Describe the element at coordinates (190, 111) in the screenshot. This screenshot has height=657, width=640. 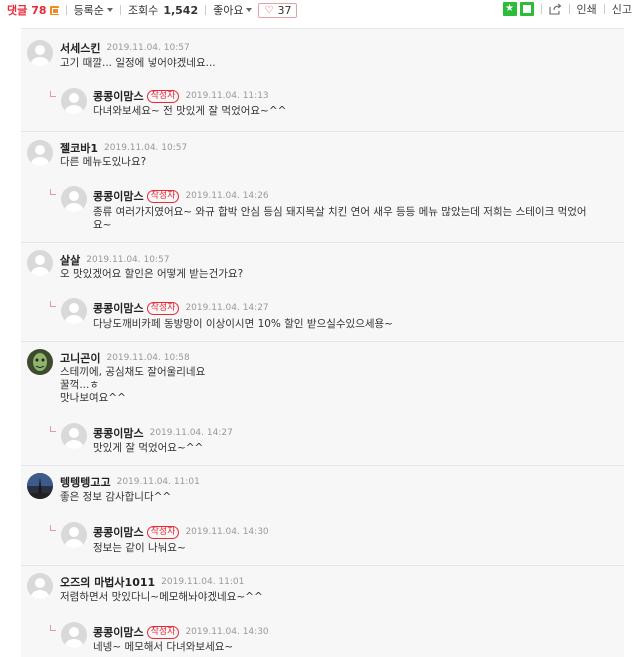
I see `reply-text: 다녀와보세요~ 전 맛있게 잘 먹었어요~^^` at that location.